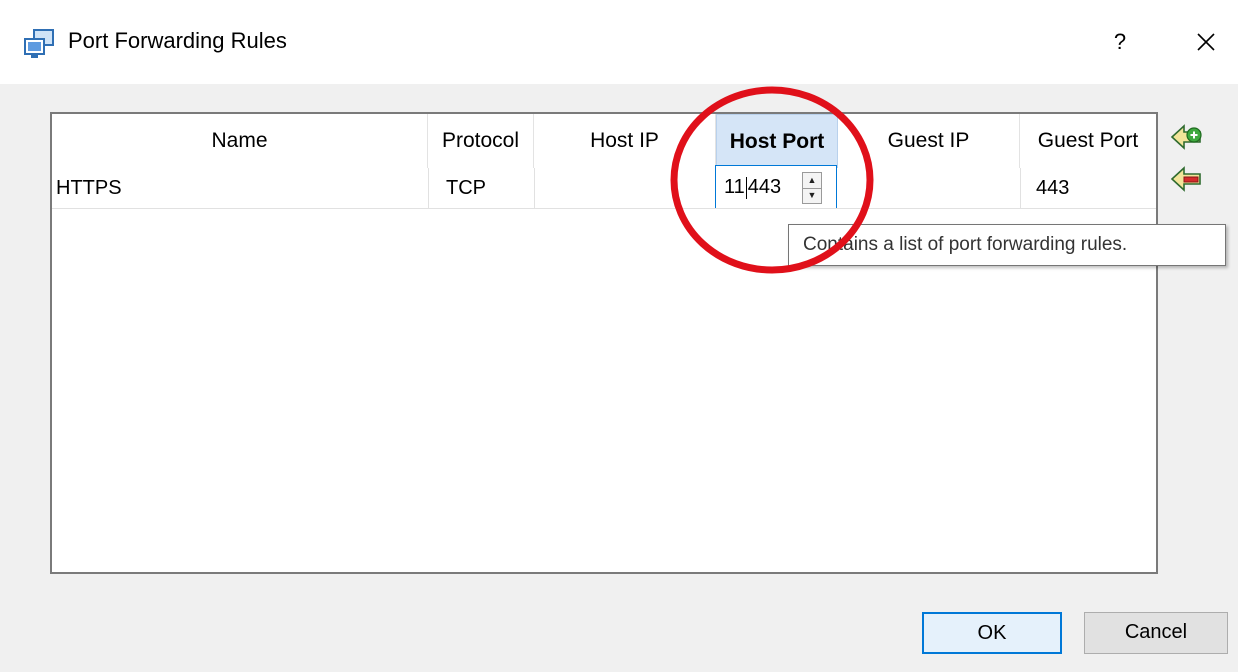 This screenshot has height=672, width=1238. What do you see at coordinates (929, 141) in the screenshot?
I see `column-header-guest-ip: Guest IP` at bounding box center [929, 141].